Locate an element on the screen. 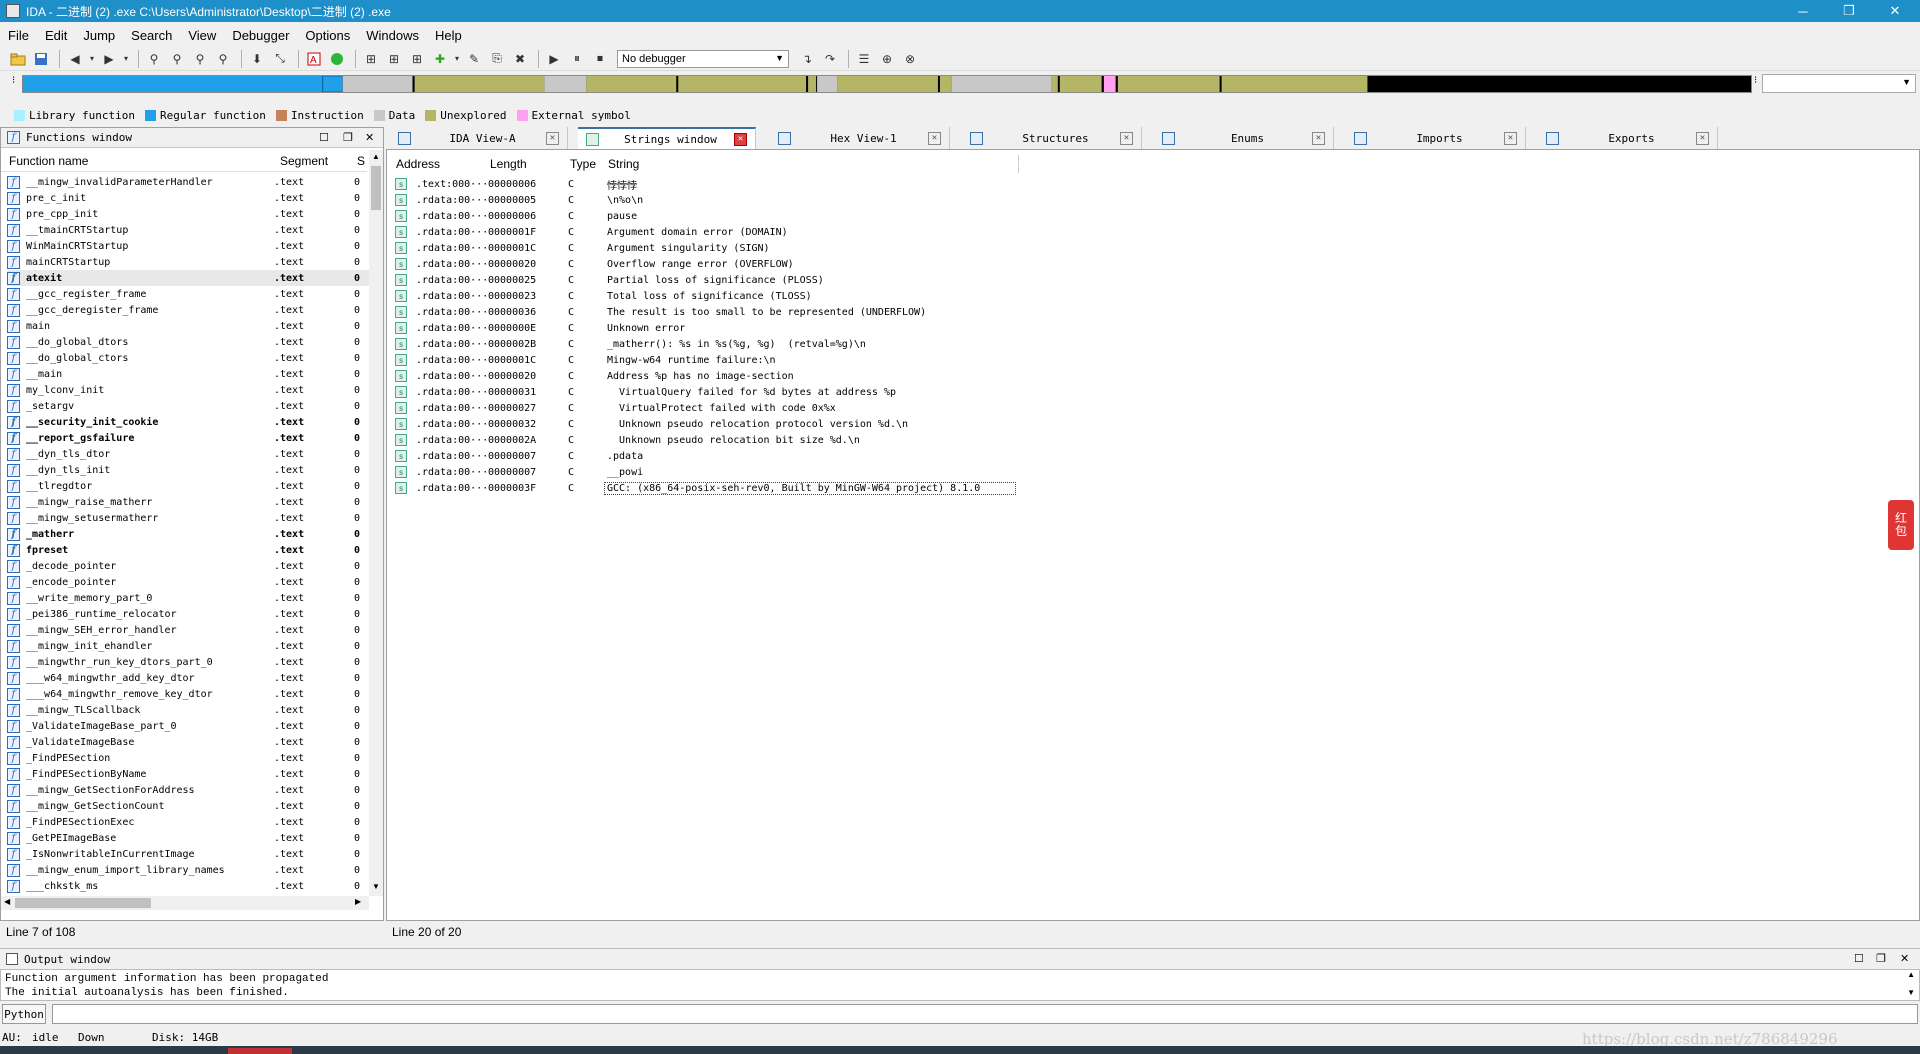 The image size is (1920, 1054). function-row: f __mingw_TLScallback .text 0 is located at coordinates (188, 710).